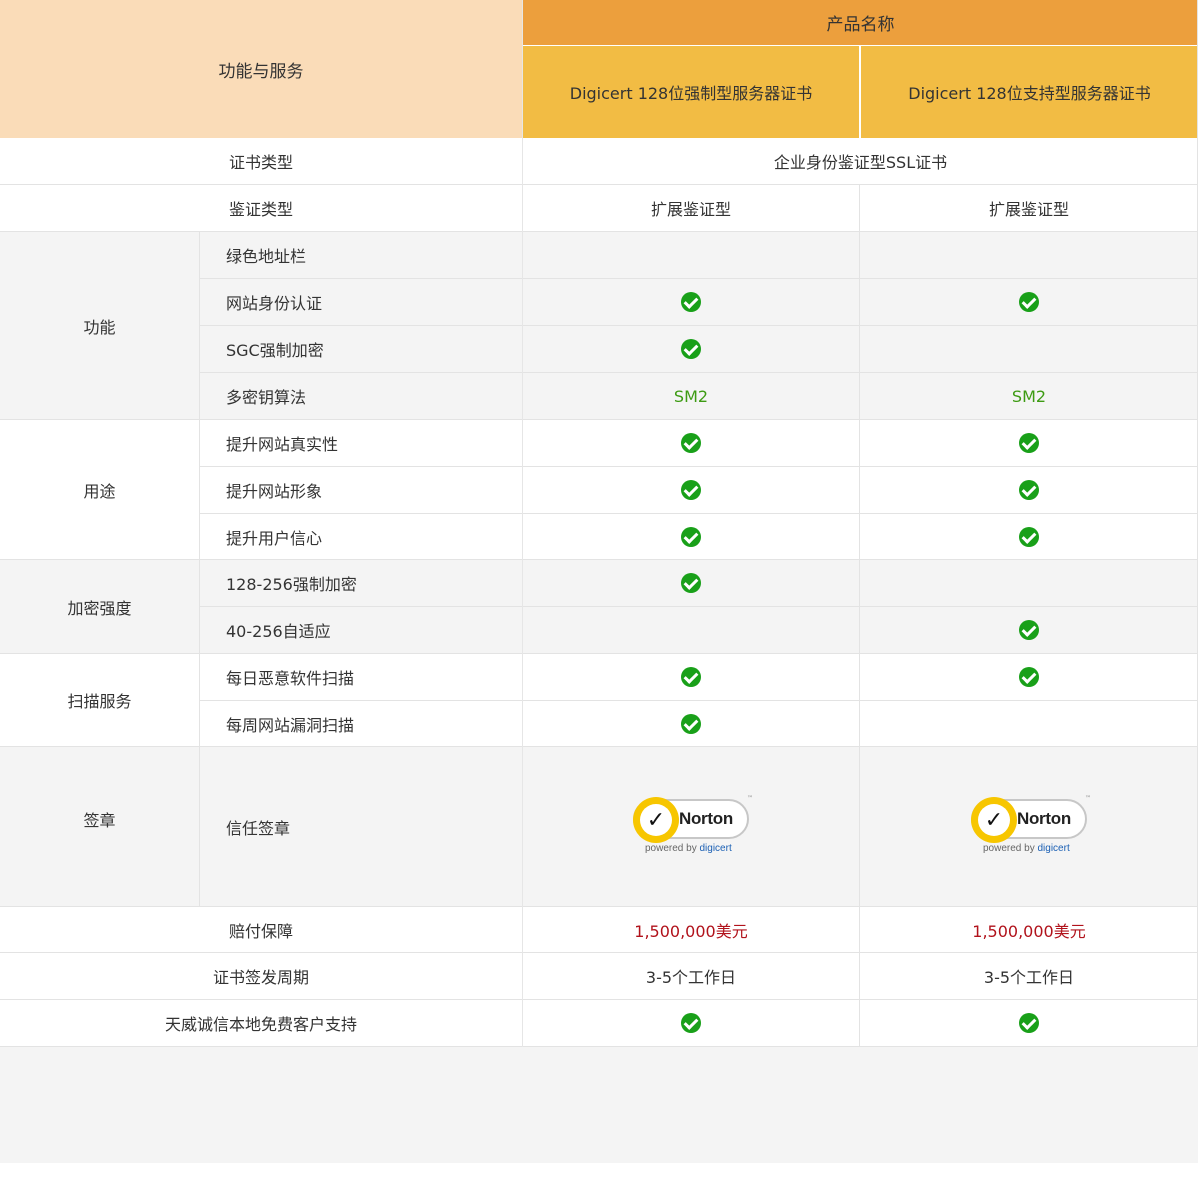 This screenshot has width=1200, height=1200. What do you see at coordinates (275, 350) in the screenshot?
I see `feature-sgc-label: SGC强制加密` at bounding box center [275, 350].